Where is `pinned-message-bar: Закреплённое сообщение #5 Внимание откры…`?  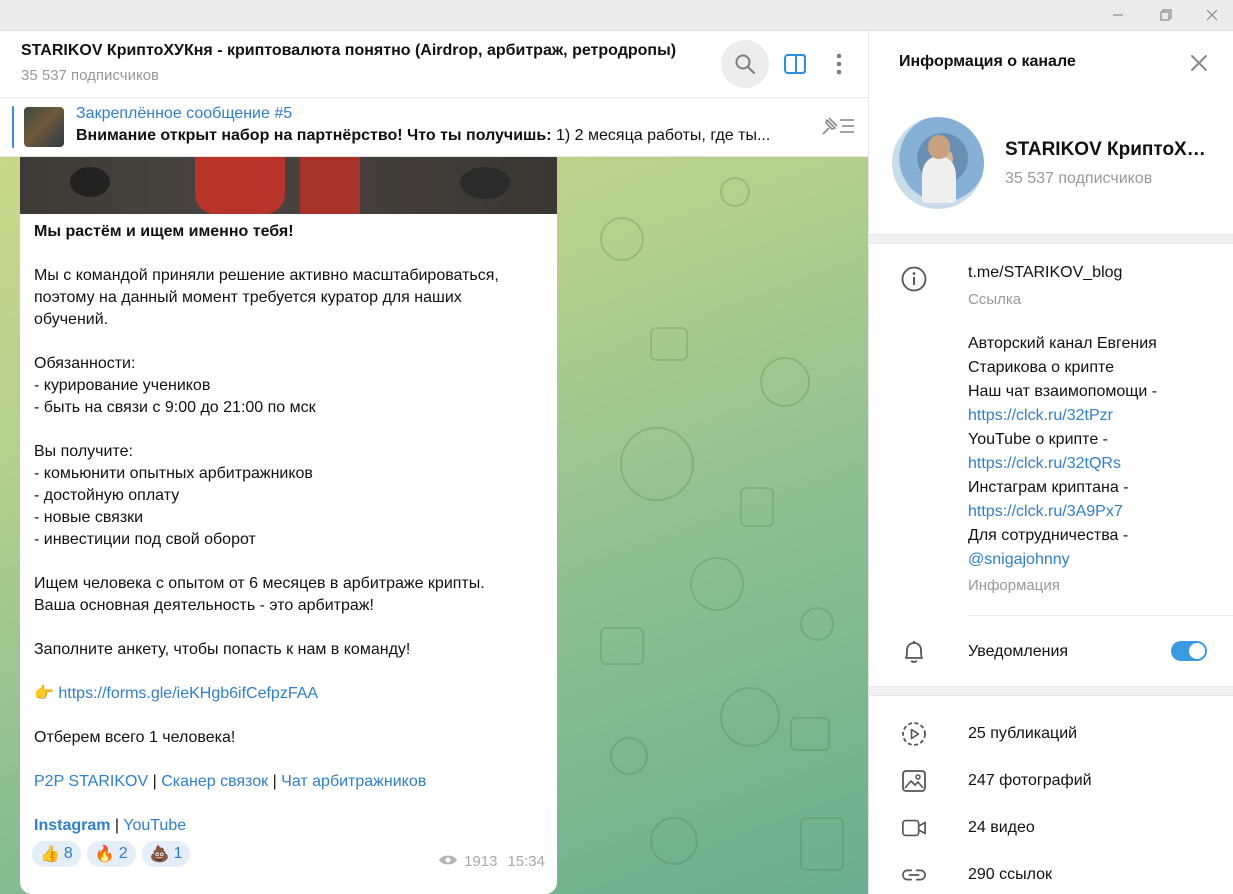
pinned-message-bar: Закреплённое сообщение #5 Внимание откры… is located at coordinates (434, 127).